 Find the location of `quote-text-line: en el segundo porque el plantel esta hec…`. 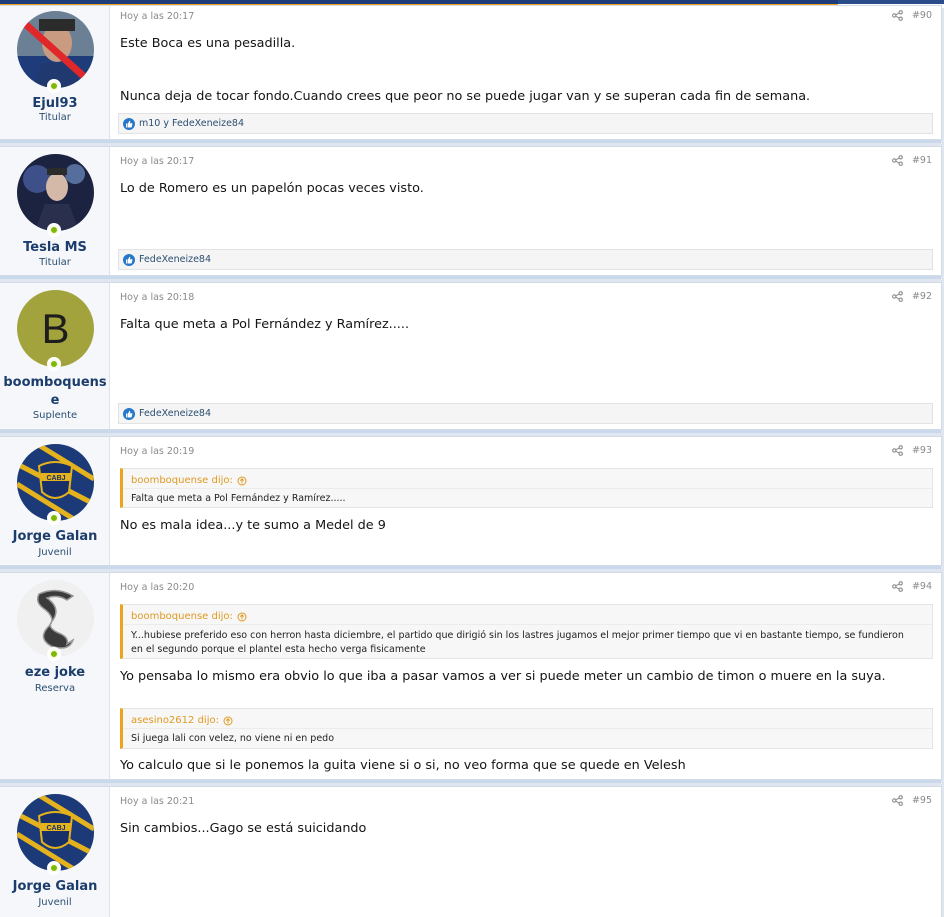

quote-text-line: en el segundo porque el plantel esta hec… is located at coordinates (278, 649).